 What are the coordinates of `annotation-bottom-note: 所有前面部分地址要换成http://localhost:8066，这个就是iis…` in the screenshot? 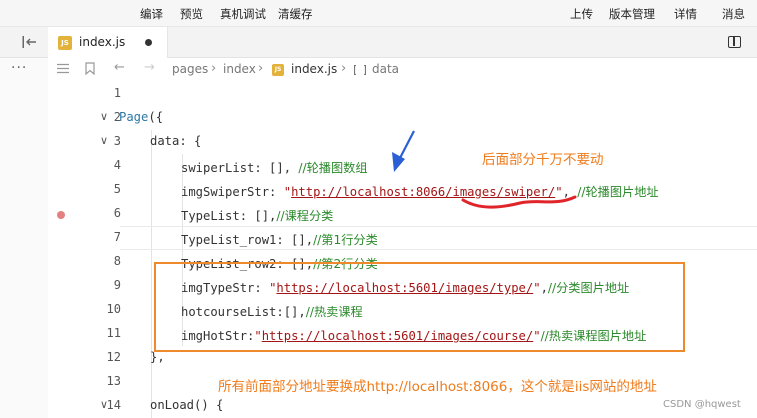 It's located at (437, 387).